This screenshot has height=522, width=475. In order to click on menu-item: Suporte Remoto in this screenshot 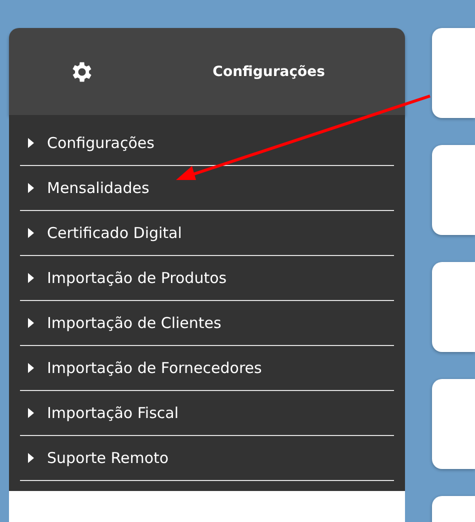, I will do `click(207, 458)`.